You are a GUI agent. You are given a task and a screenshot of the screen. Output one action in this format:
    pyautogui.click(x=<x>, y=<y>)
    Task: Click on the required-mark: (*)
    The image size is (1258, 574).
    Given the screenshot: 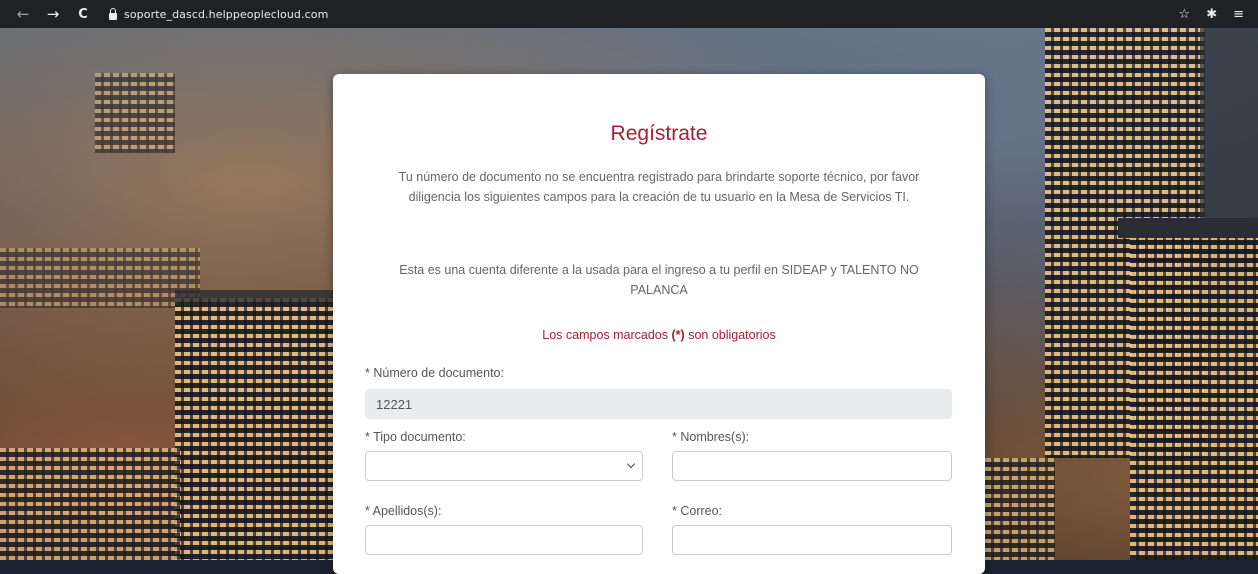 What is the action you would take?
    pyautogui.click(x=678, y=335)
    